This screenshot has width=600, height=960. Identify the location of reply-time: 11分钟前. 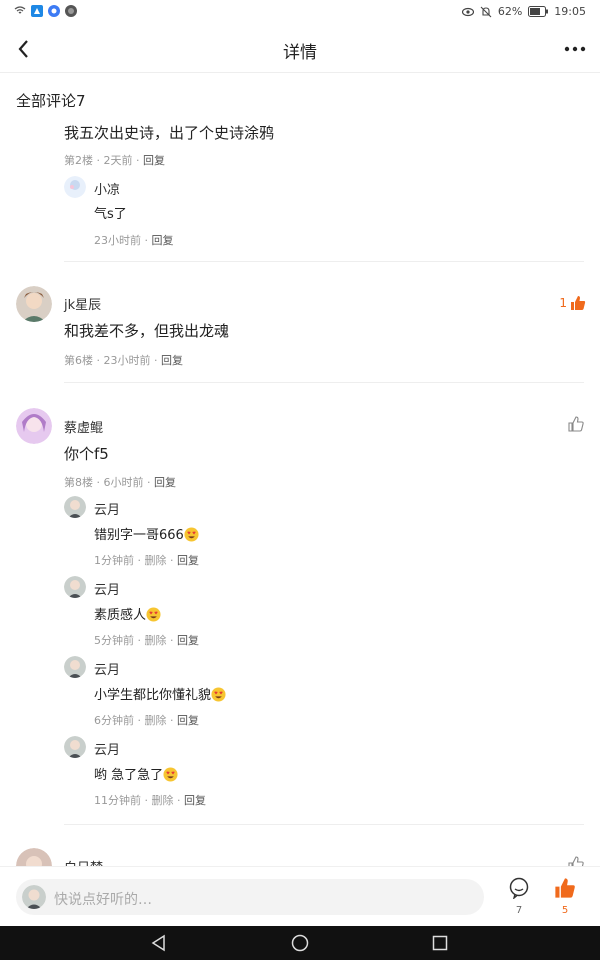
(117, 800).